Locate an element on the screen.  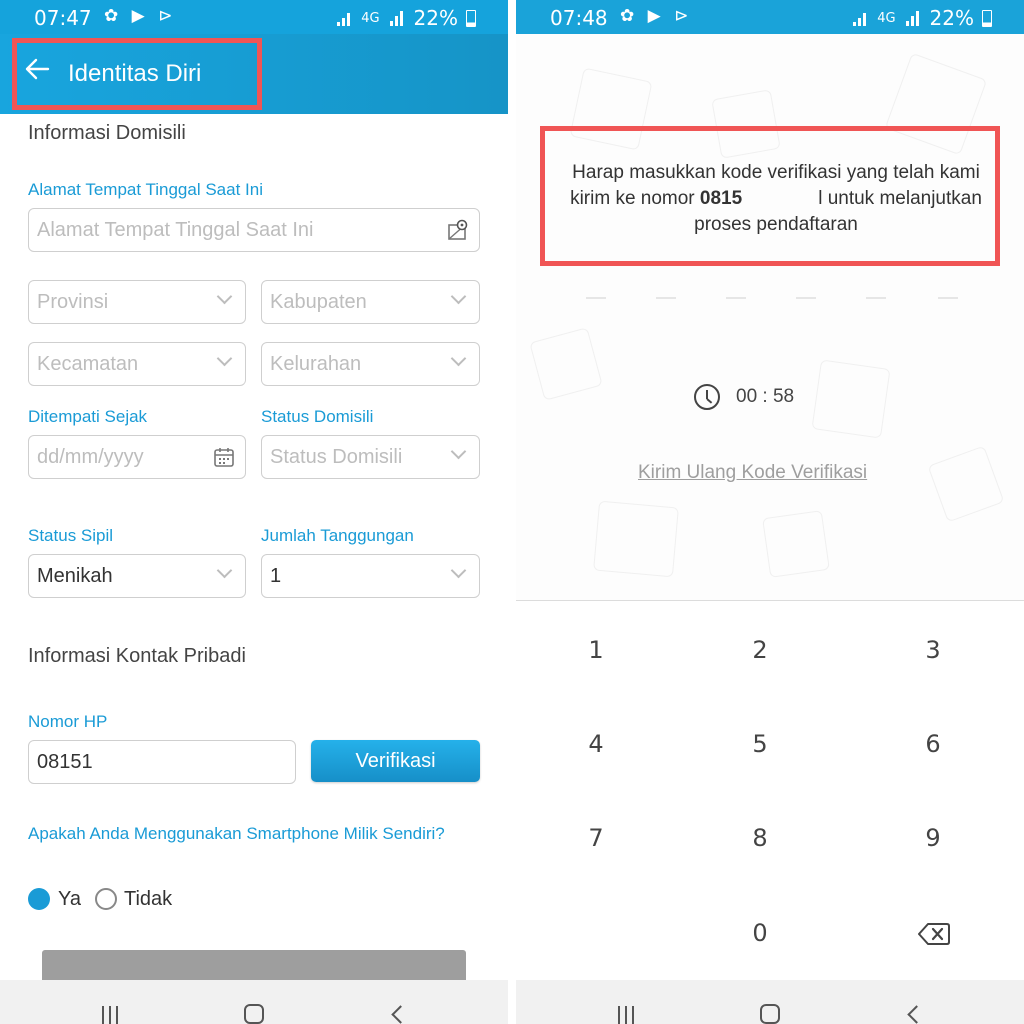
contact-section-title: Informasi Kontak Pribadi is located at coordinates (137, 656).